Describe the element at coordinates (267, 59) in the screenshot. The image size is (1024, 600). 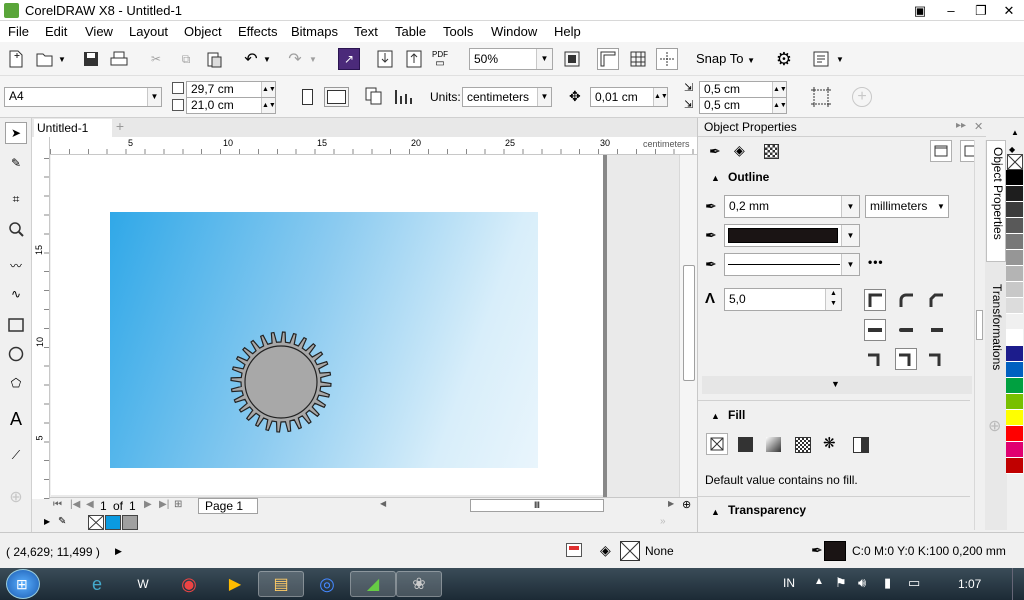
I see `undo-dropdown-icon: ▼` at that location.